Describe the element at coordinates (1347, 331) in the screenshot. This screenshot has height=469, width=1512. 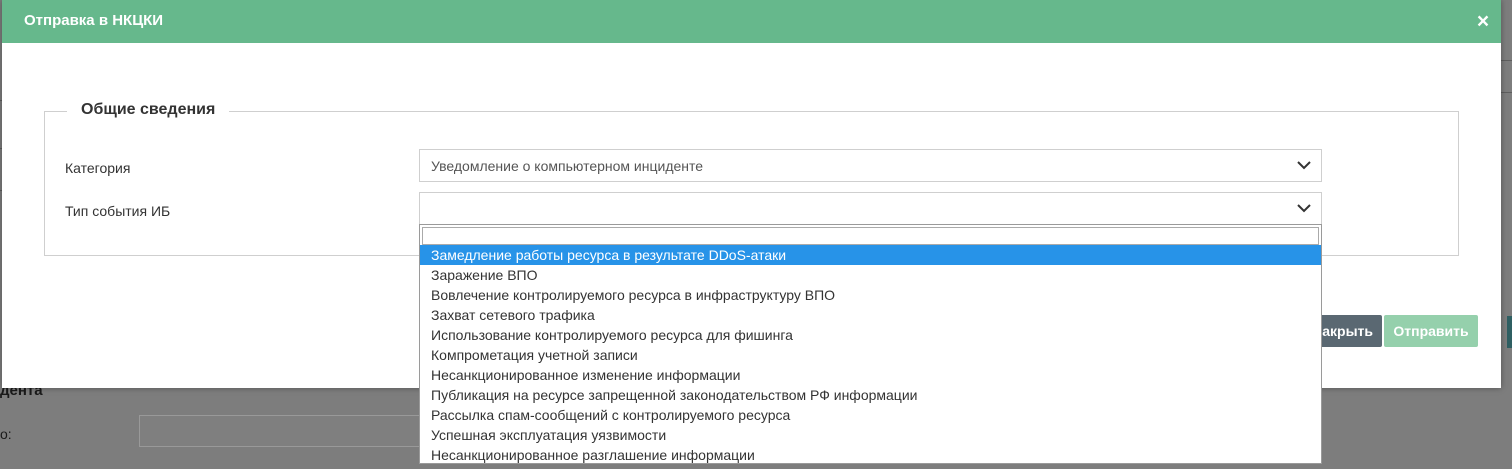
I see `close-button: Закрыть` at that location.